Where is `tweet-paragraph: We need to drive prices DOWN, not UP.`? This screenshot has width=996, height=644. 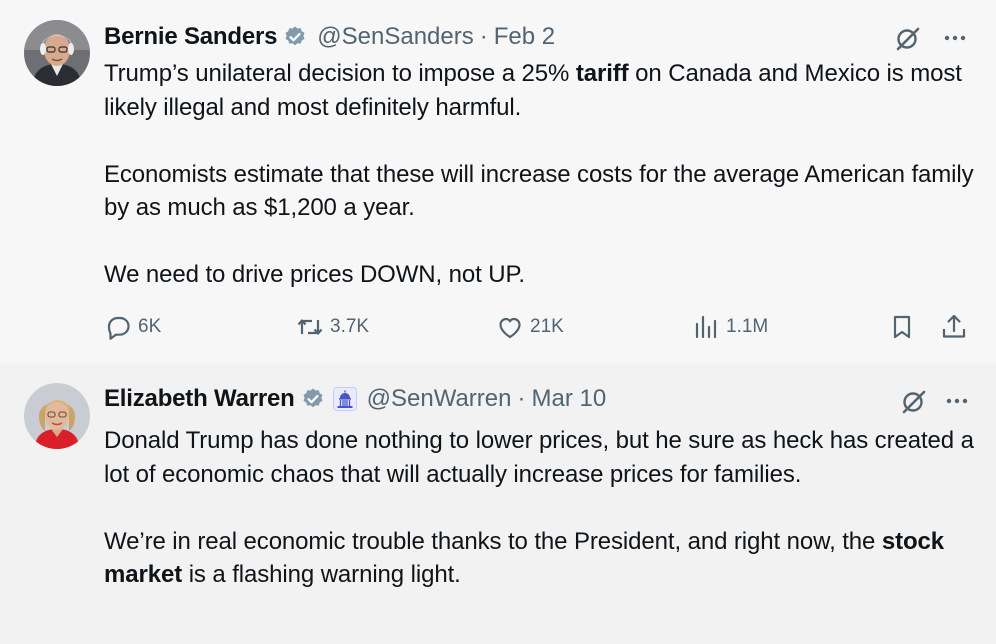
tweet-paragraph: We need to drive prices DOWN, not UP. is located at coordinates (314, 274).